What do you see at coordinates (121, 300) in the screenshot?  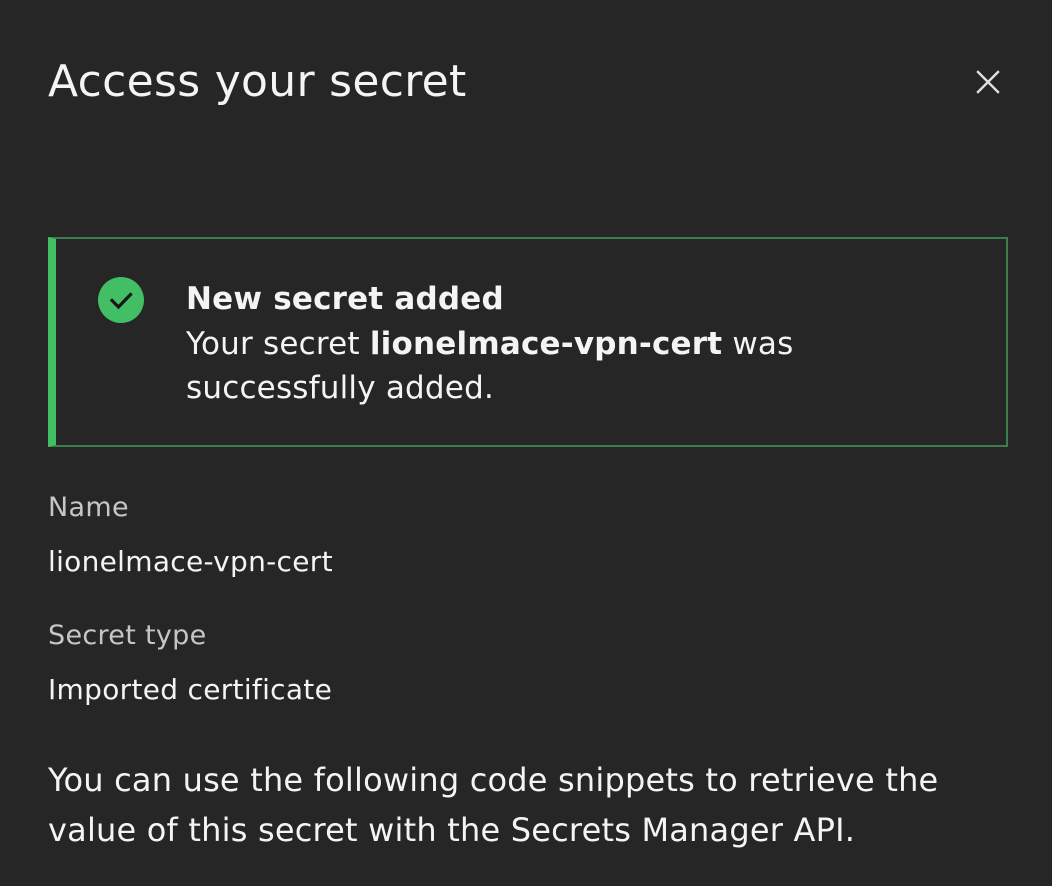 I see `checkmark-filled-icon` at bounding box center [121, 300].